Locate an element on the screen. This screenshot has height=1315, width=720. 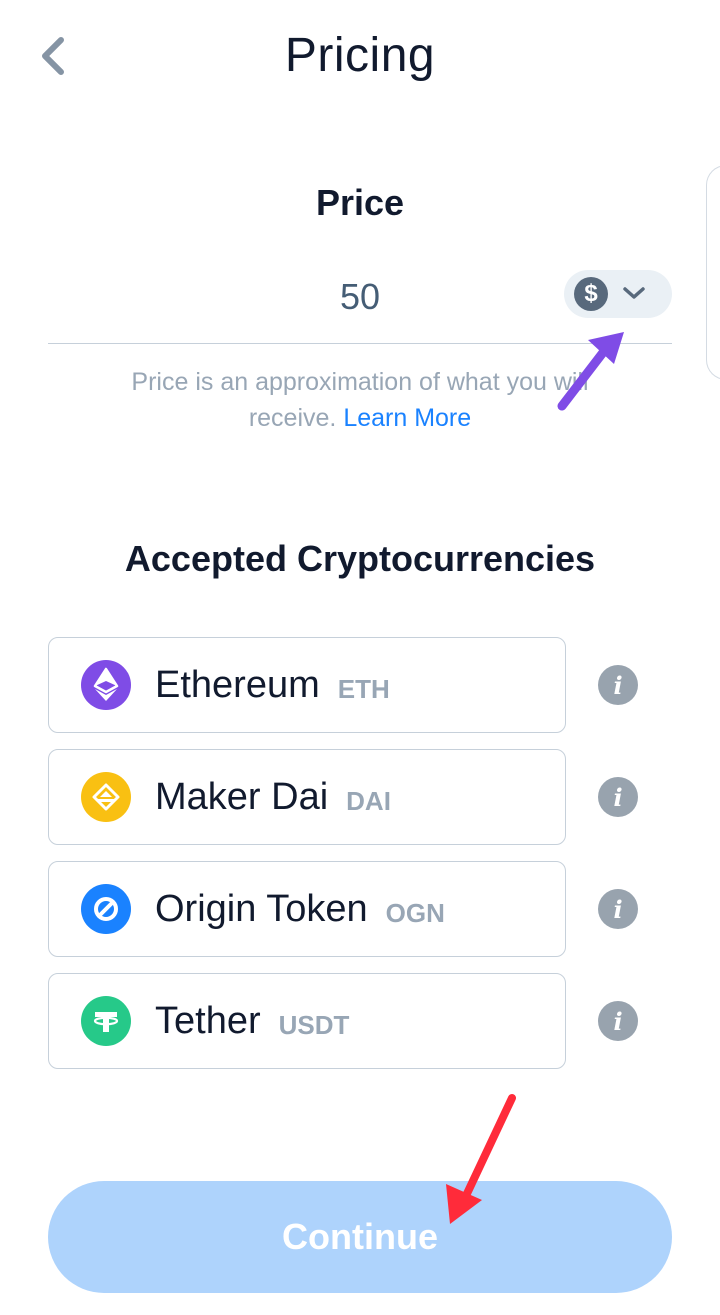
currency-select: $ is located at coordinates (618, 294).